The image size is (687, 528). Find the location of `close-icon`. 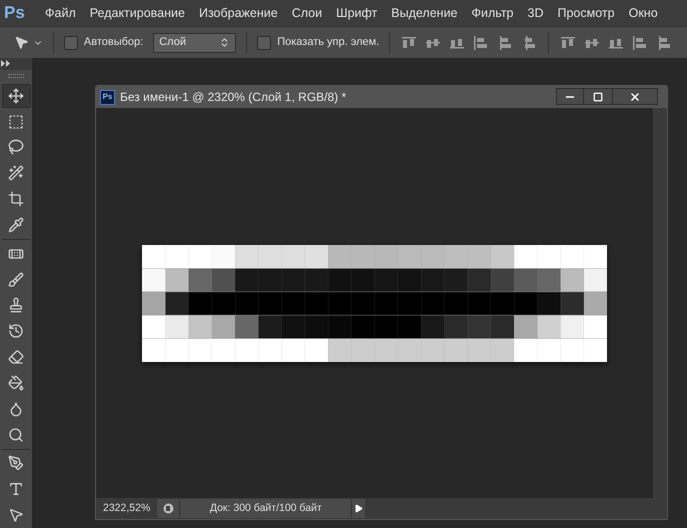

close-icon is located at coordinates (635, 96).